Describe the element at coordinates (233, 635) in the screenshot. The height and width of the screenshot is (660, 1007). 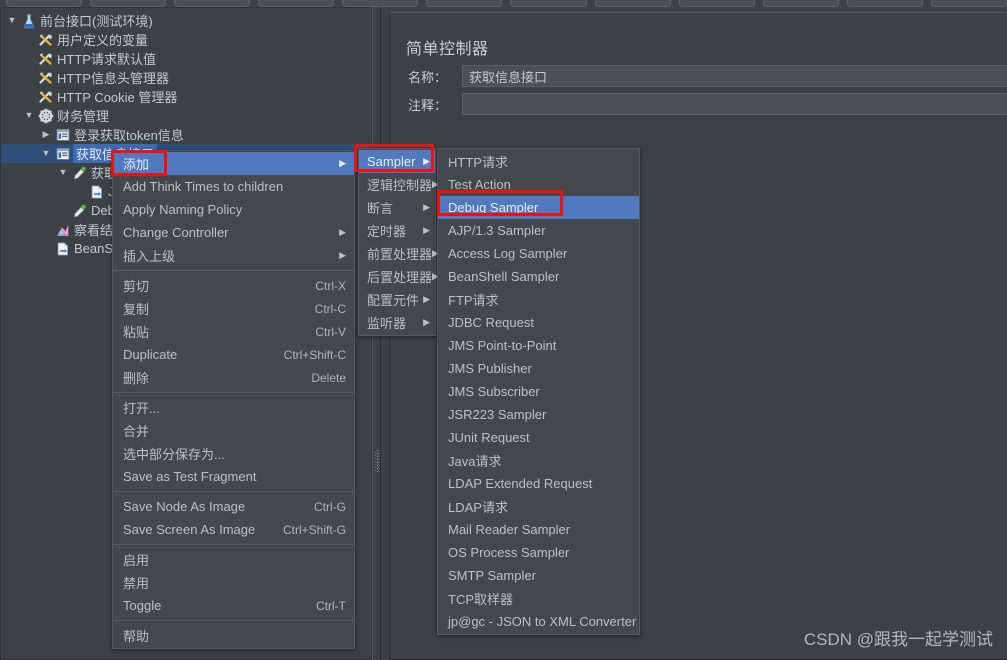
I see `menu-item: 帮助` at that location.